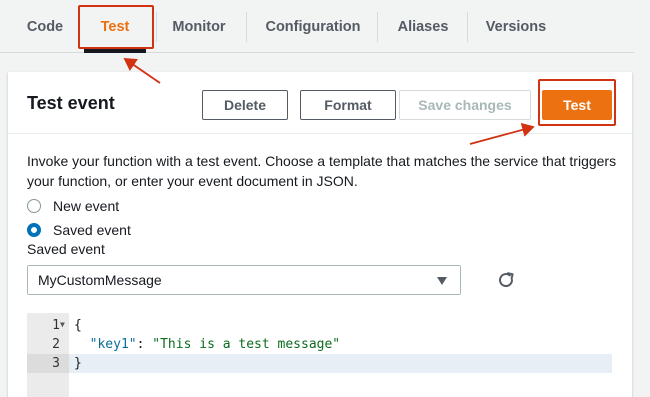 This screenshot has height=397, width=650. I want to click on caret-down-icon, so click(442, 281).